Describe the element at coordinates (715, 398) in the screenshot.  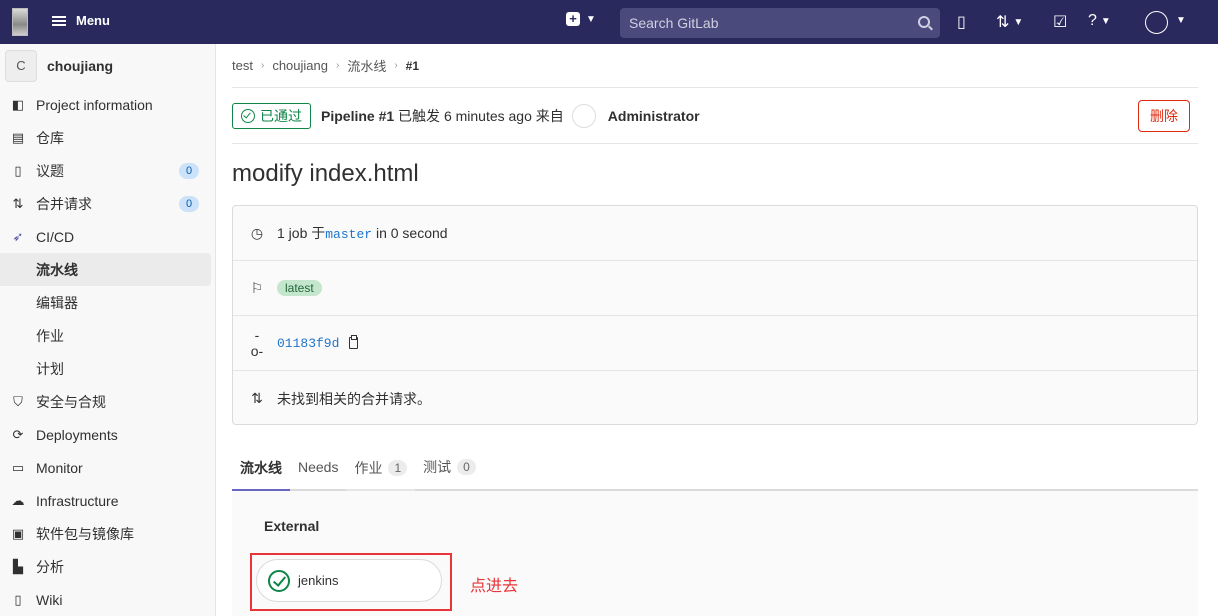
I see `info-row-merge-request: ⇅ 未找到相关的合并请求。` at that location.